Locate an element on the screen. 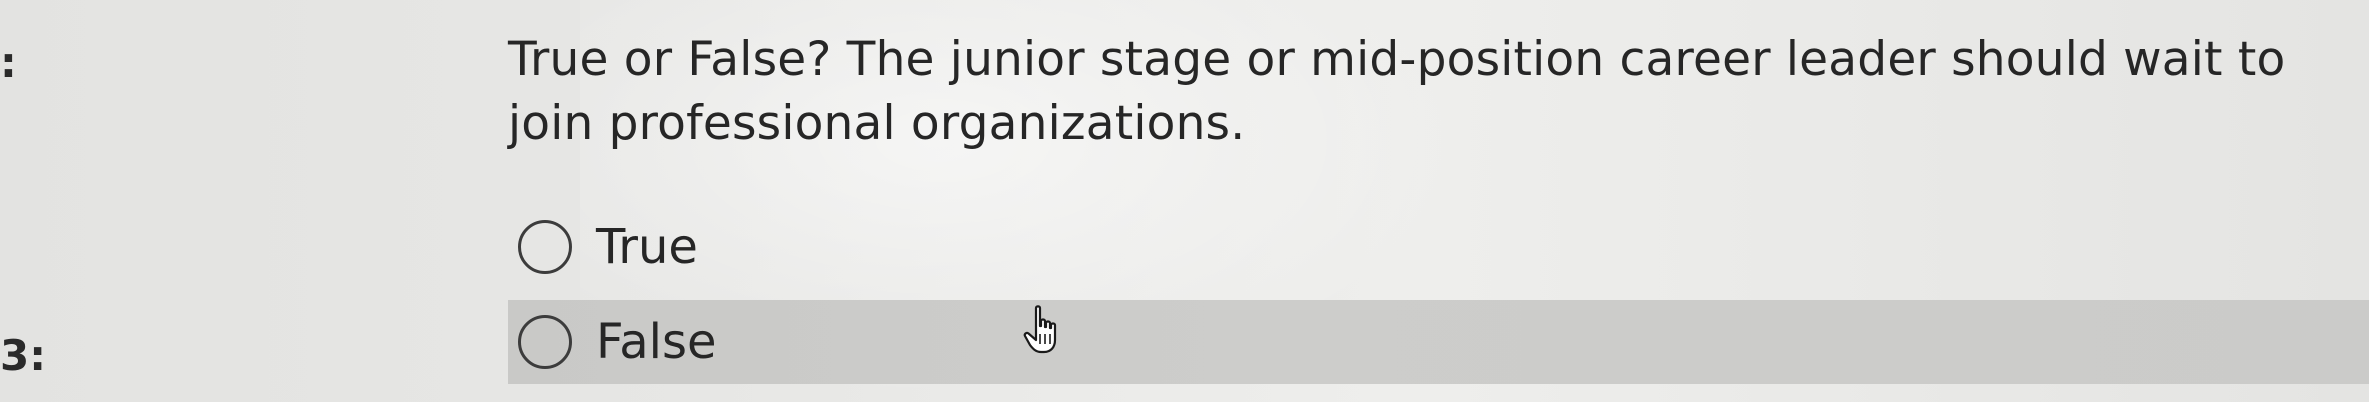 This screenshot has height=402, width=2369. next-question-marker: 3: is located at coordinates (23, 355).